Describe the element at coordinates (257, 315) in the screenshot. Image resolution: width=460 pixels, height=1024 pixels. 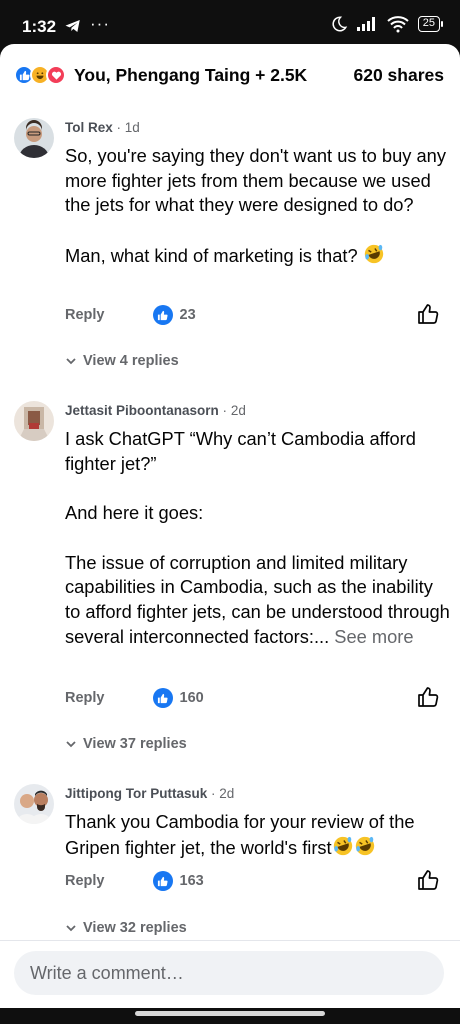
I see `comment-actions: Reply 23` at that location.